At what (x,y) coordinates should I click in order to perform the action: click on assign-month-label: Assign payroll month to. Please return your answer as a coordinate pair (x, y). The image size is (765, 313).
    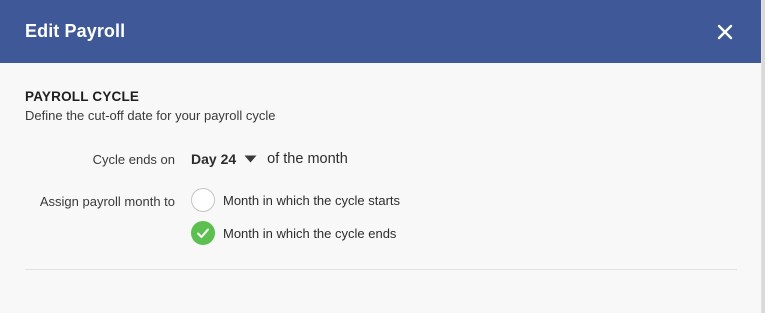
    Looking at the image, I should click on (107, 201).